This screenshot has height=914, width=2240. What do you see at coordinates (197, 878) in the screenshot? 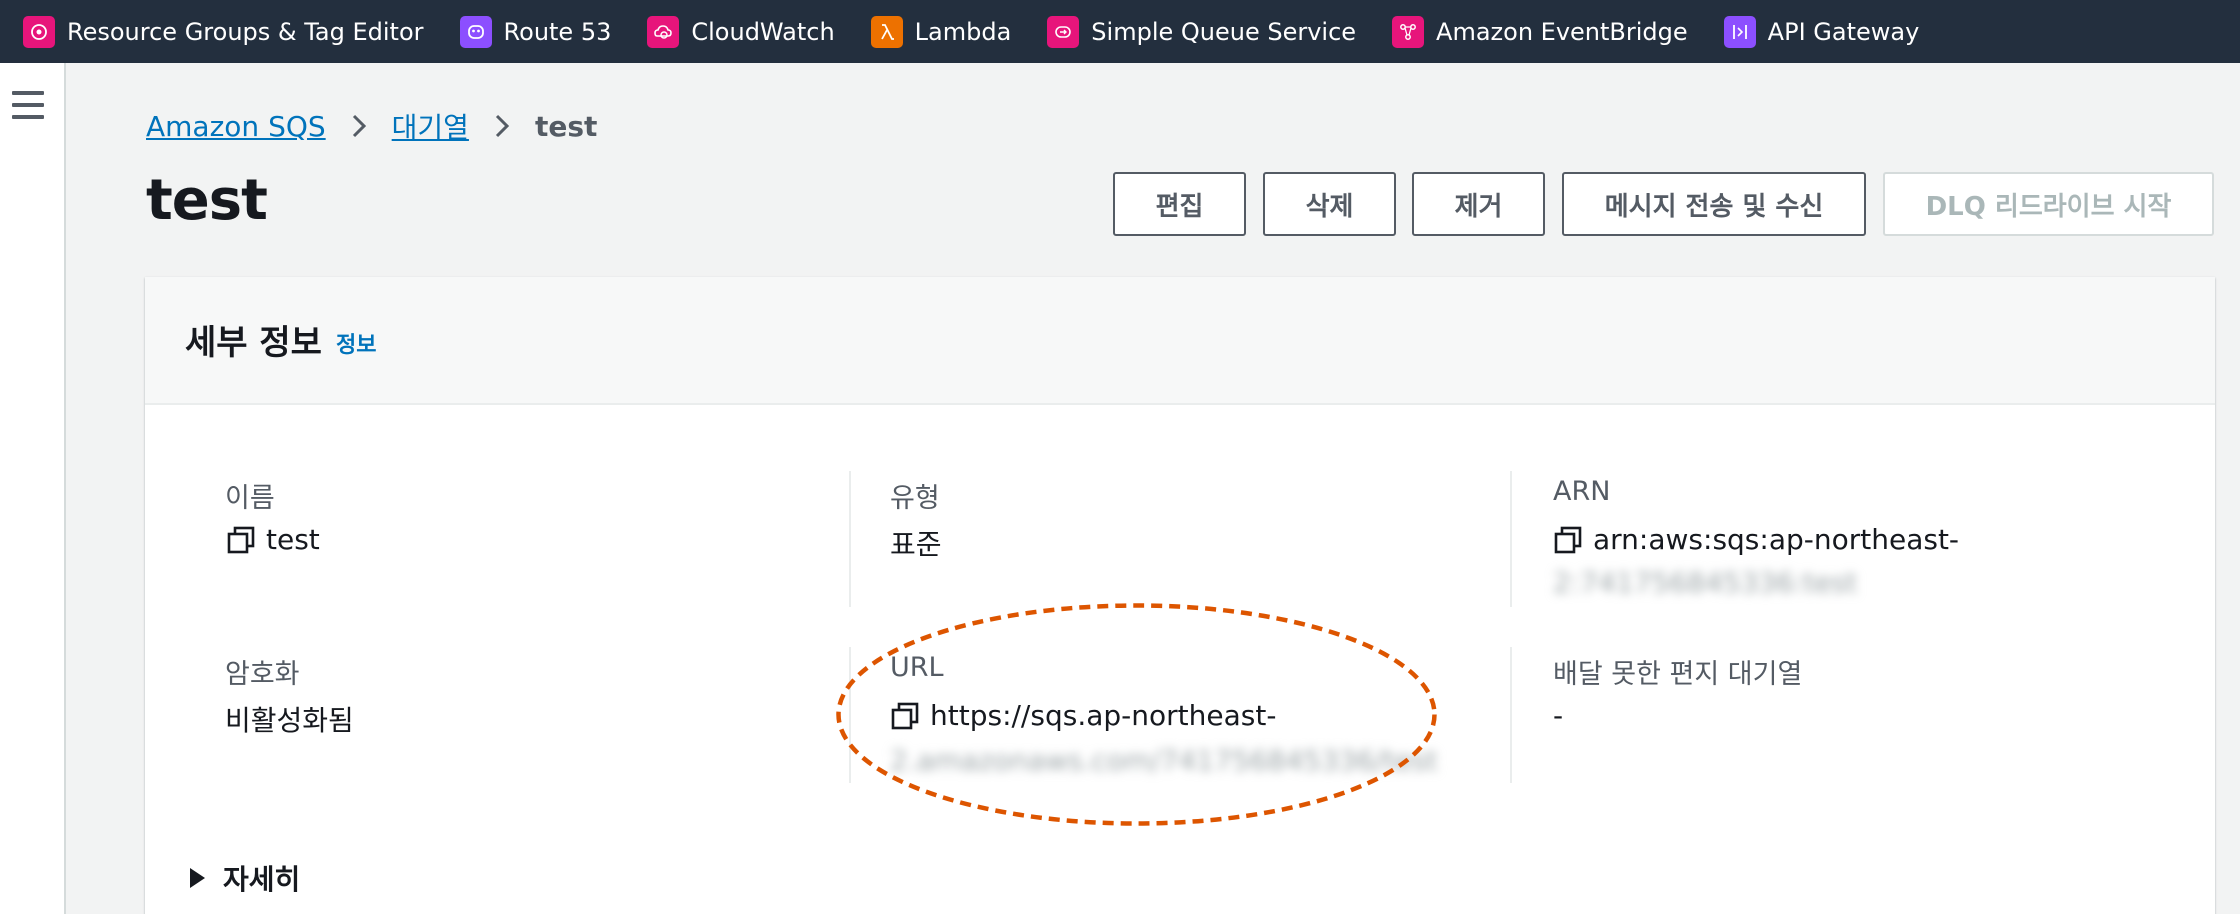
I see `caret-right-icon` at bounding box center [197, 878].